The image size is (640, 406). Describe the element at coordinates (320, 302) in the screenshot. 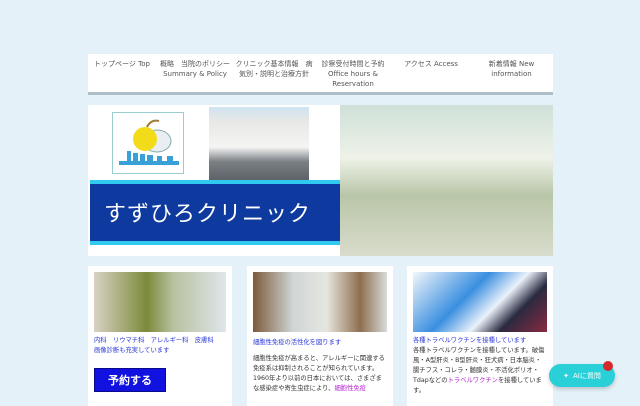

I see `hallway-photo` at that location.